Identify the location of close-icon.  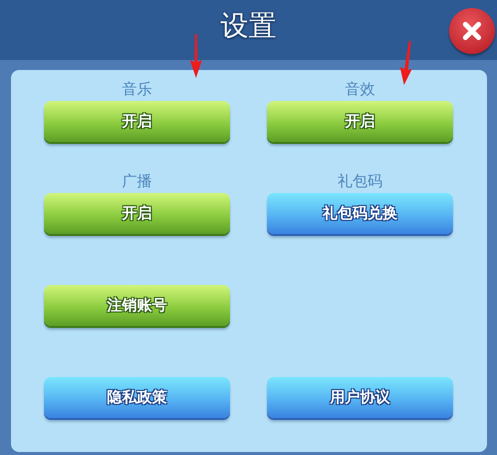
(472, 31).